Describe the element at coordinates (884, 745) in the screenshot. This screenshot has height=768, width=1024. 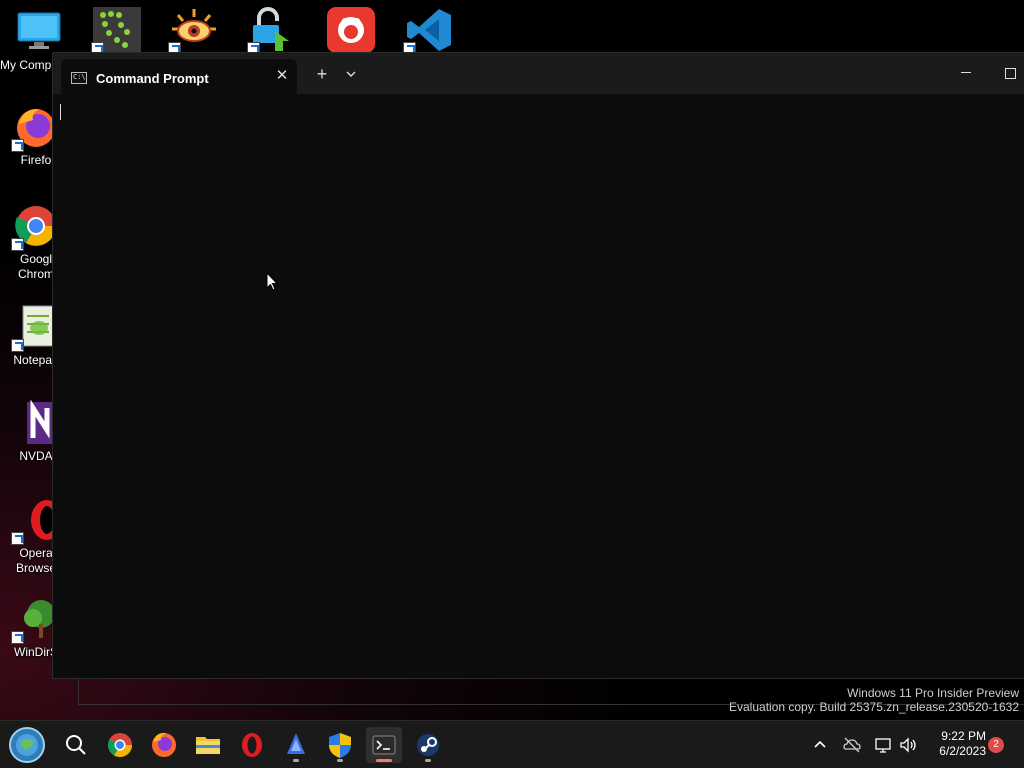
I see `network-icon` at that location.